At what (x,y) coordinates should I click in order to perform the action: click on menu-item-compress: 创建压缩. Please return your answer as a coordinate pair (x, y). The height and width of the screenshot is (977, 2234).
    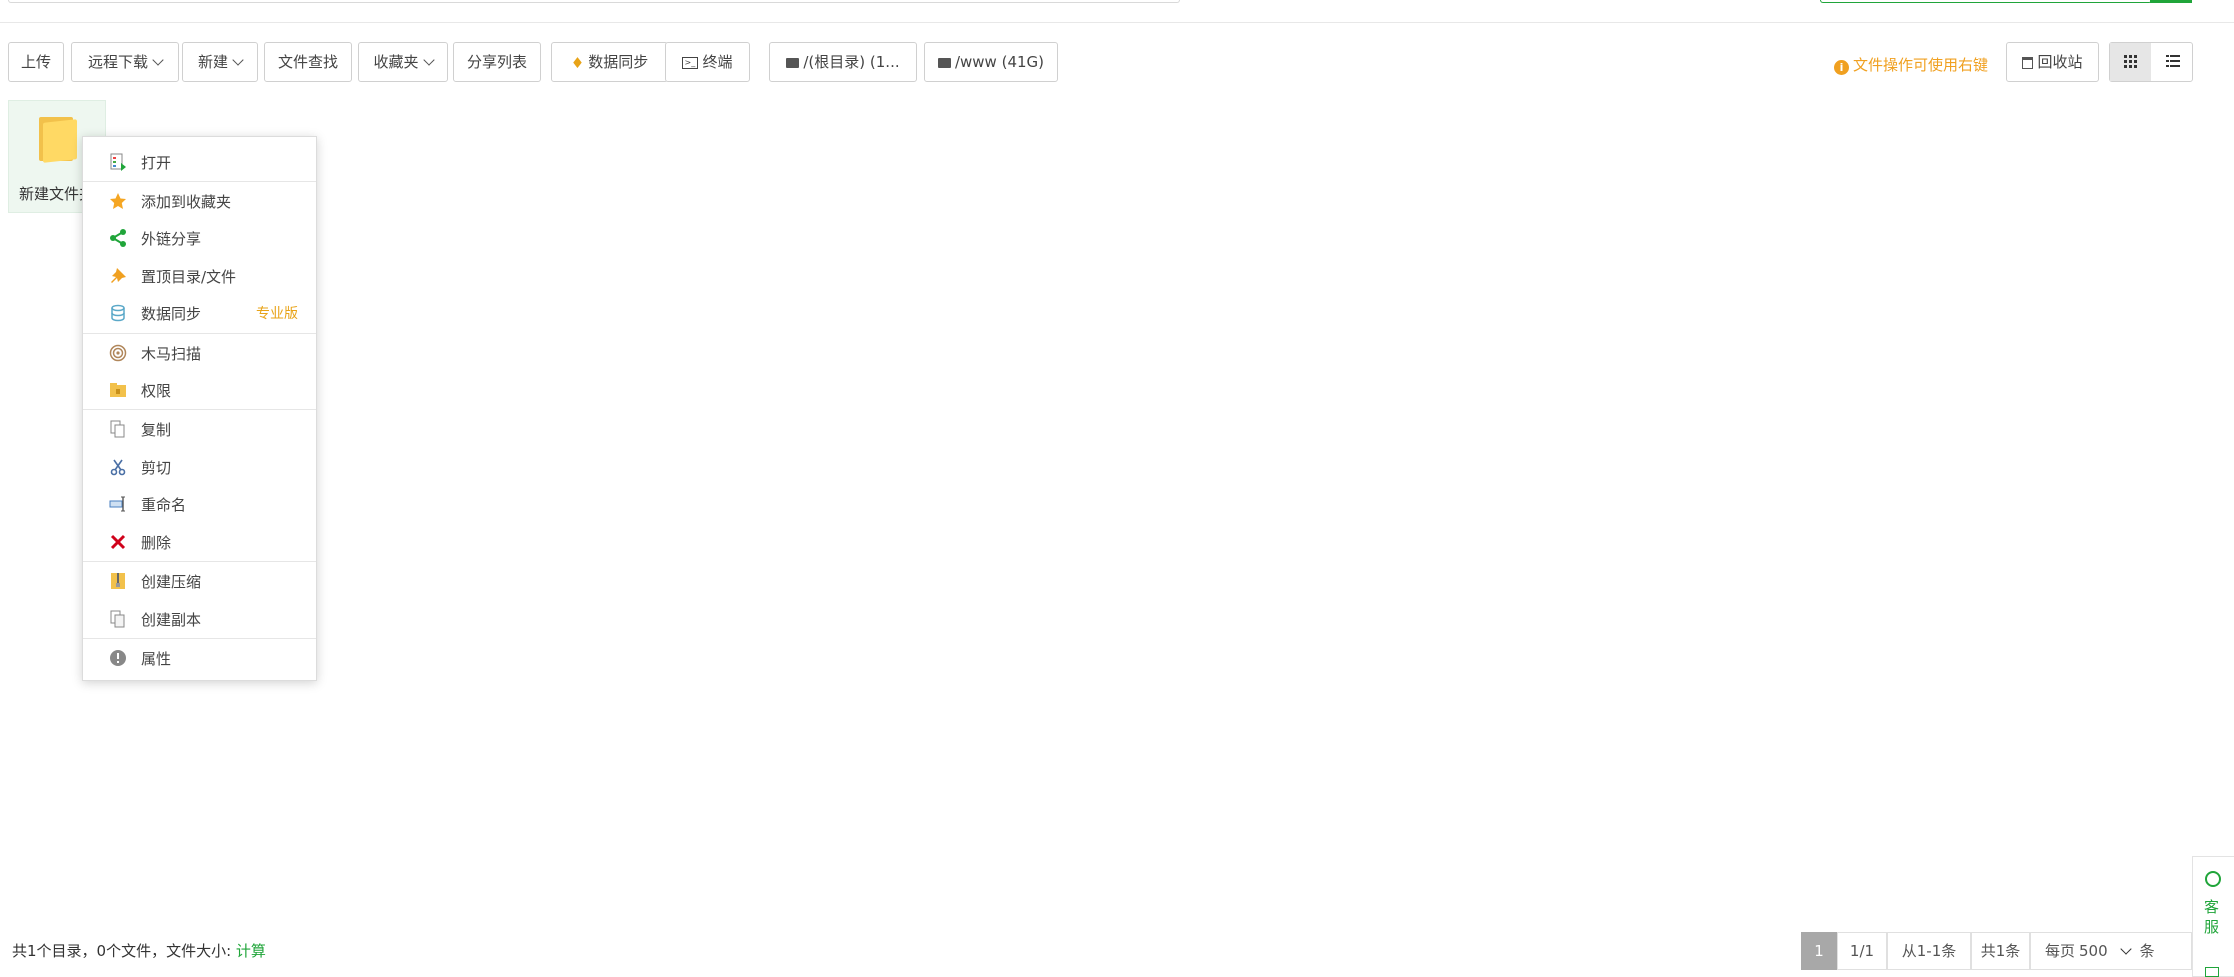
    Looking at the image, I should click on (199, 581).